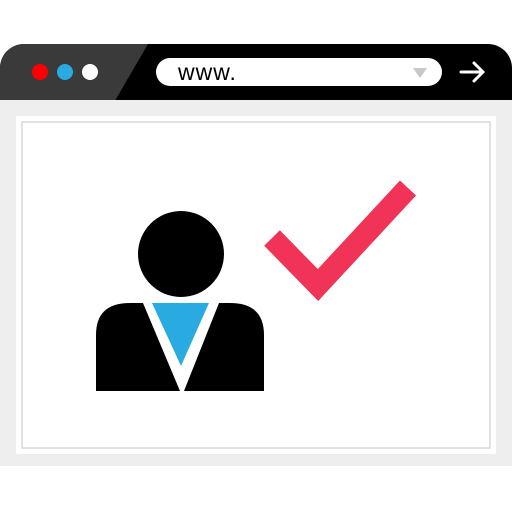 Image resolution: width=512 pixels, height=512 pixels. Describe the element at coordinates (207, 72) in the screenshot. I see `address-bar-url: www.` at that location.